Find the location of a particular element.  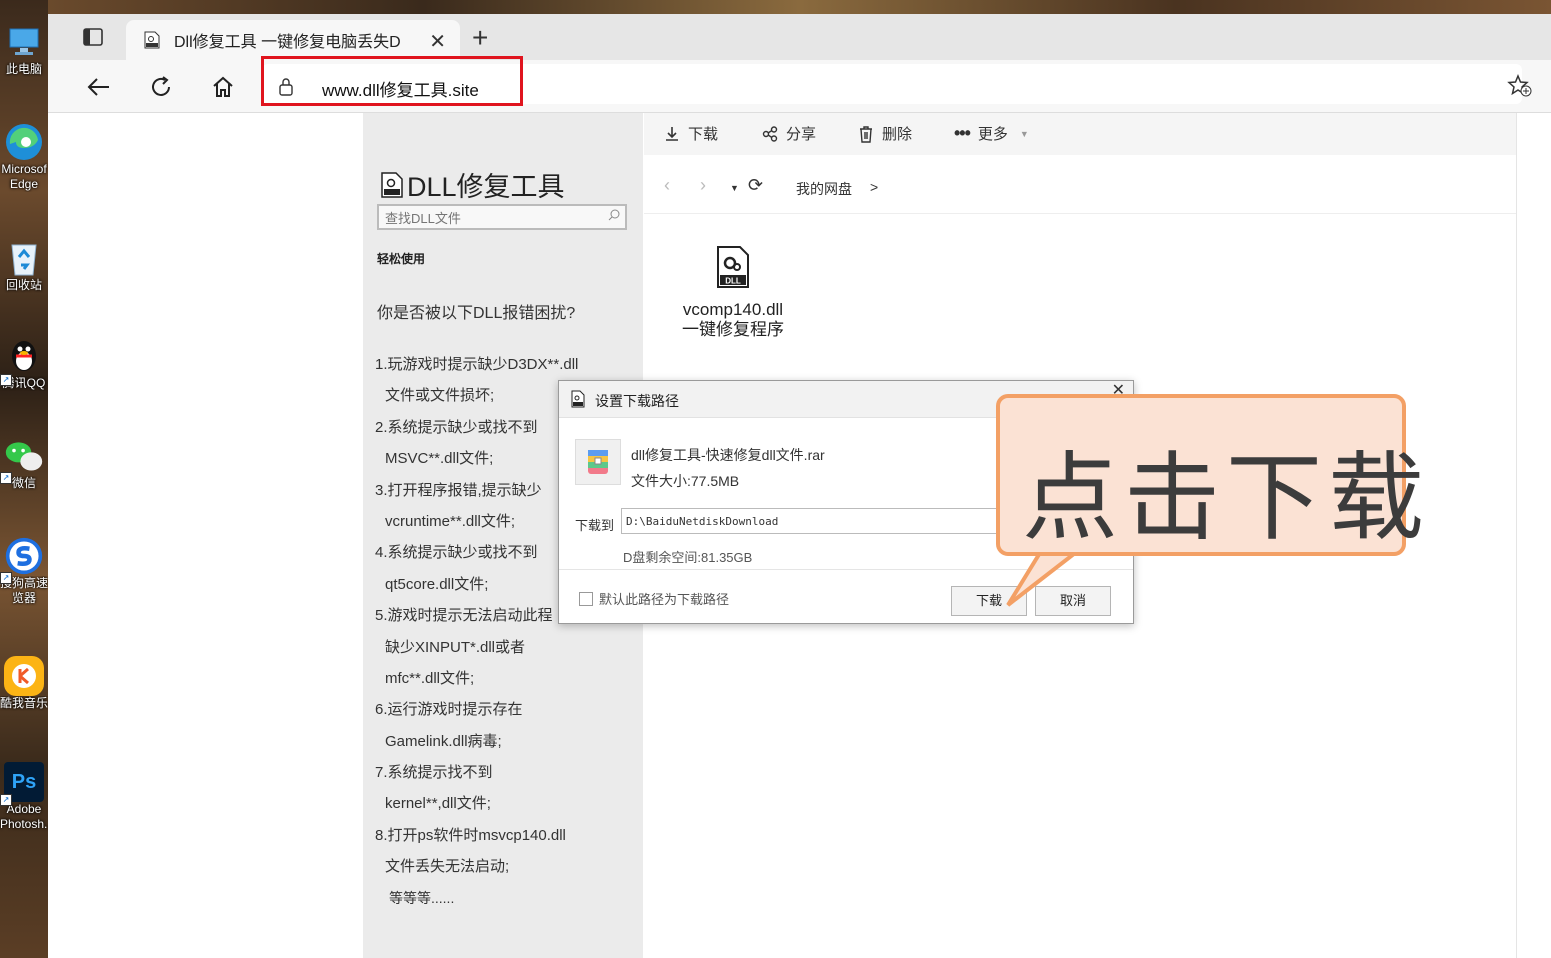

list-item: Gamelink.dll病毒; is located at coordinates (443, 741).